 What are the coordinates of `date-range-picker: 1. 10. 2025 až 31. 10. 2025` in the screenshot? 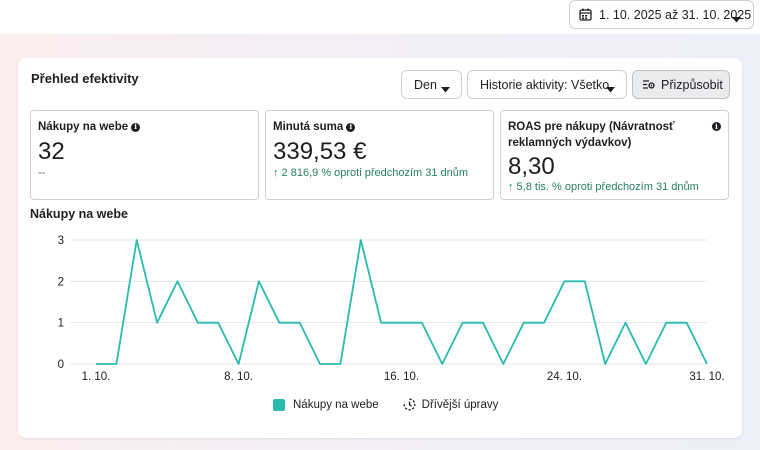 It's located at (661, 14).